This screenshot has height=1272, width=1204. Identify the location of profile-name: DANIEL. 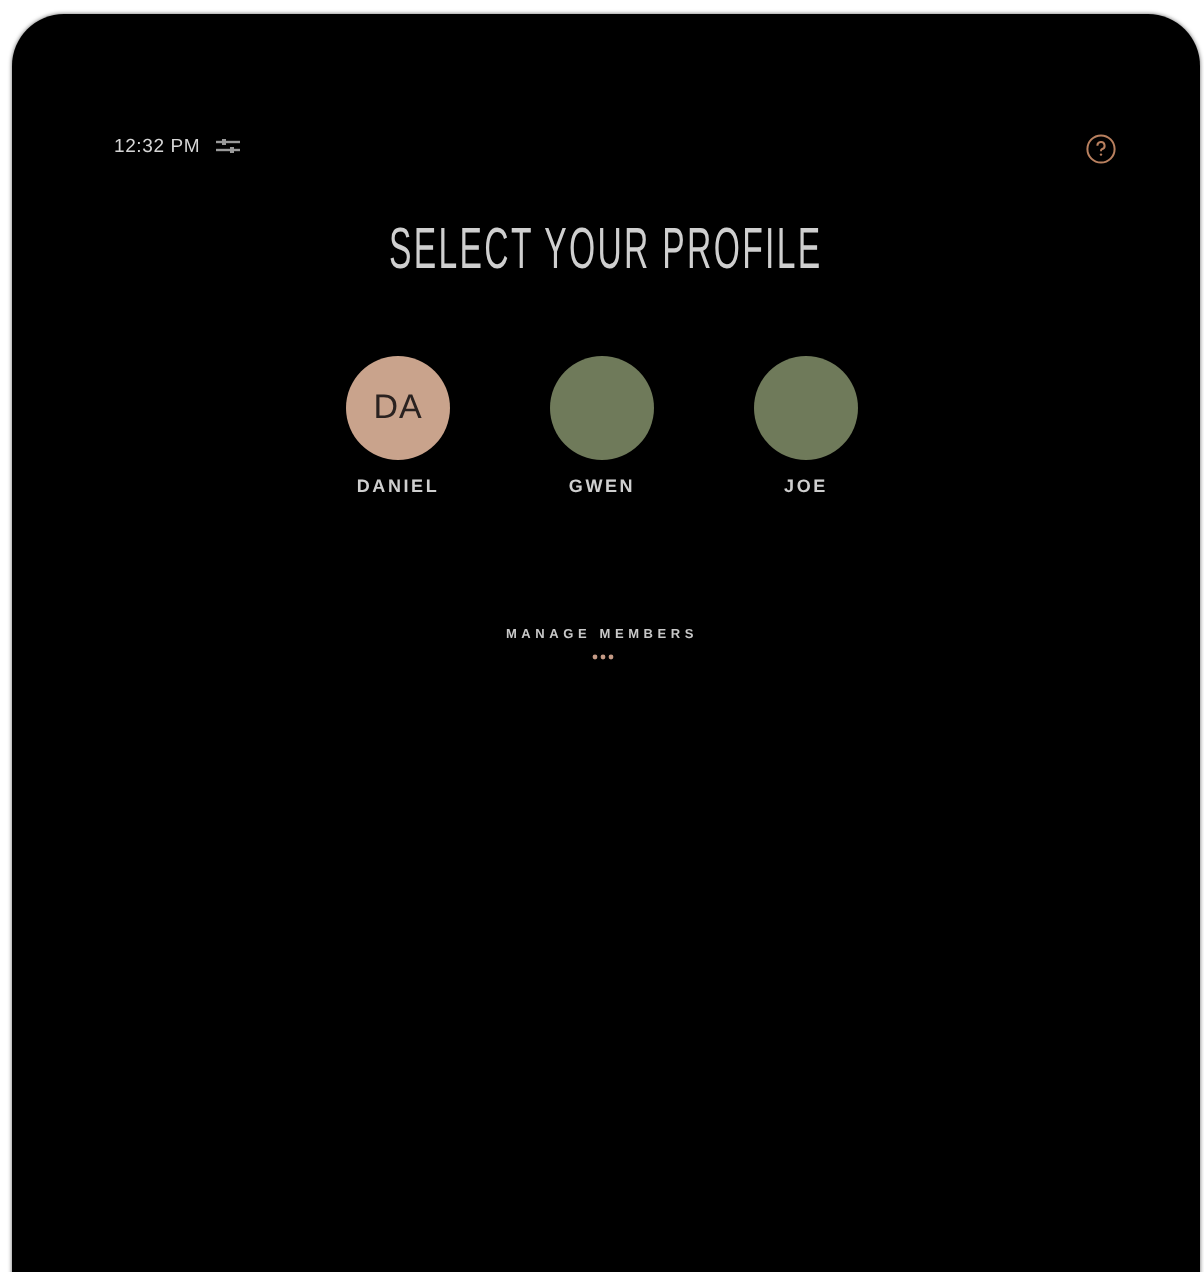
(398, 486).